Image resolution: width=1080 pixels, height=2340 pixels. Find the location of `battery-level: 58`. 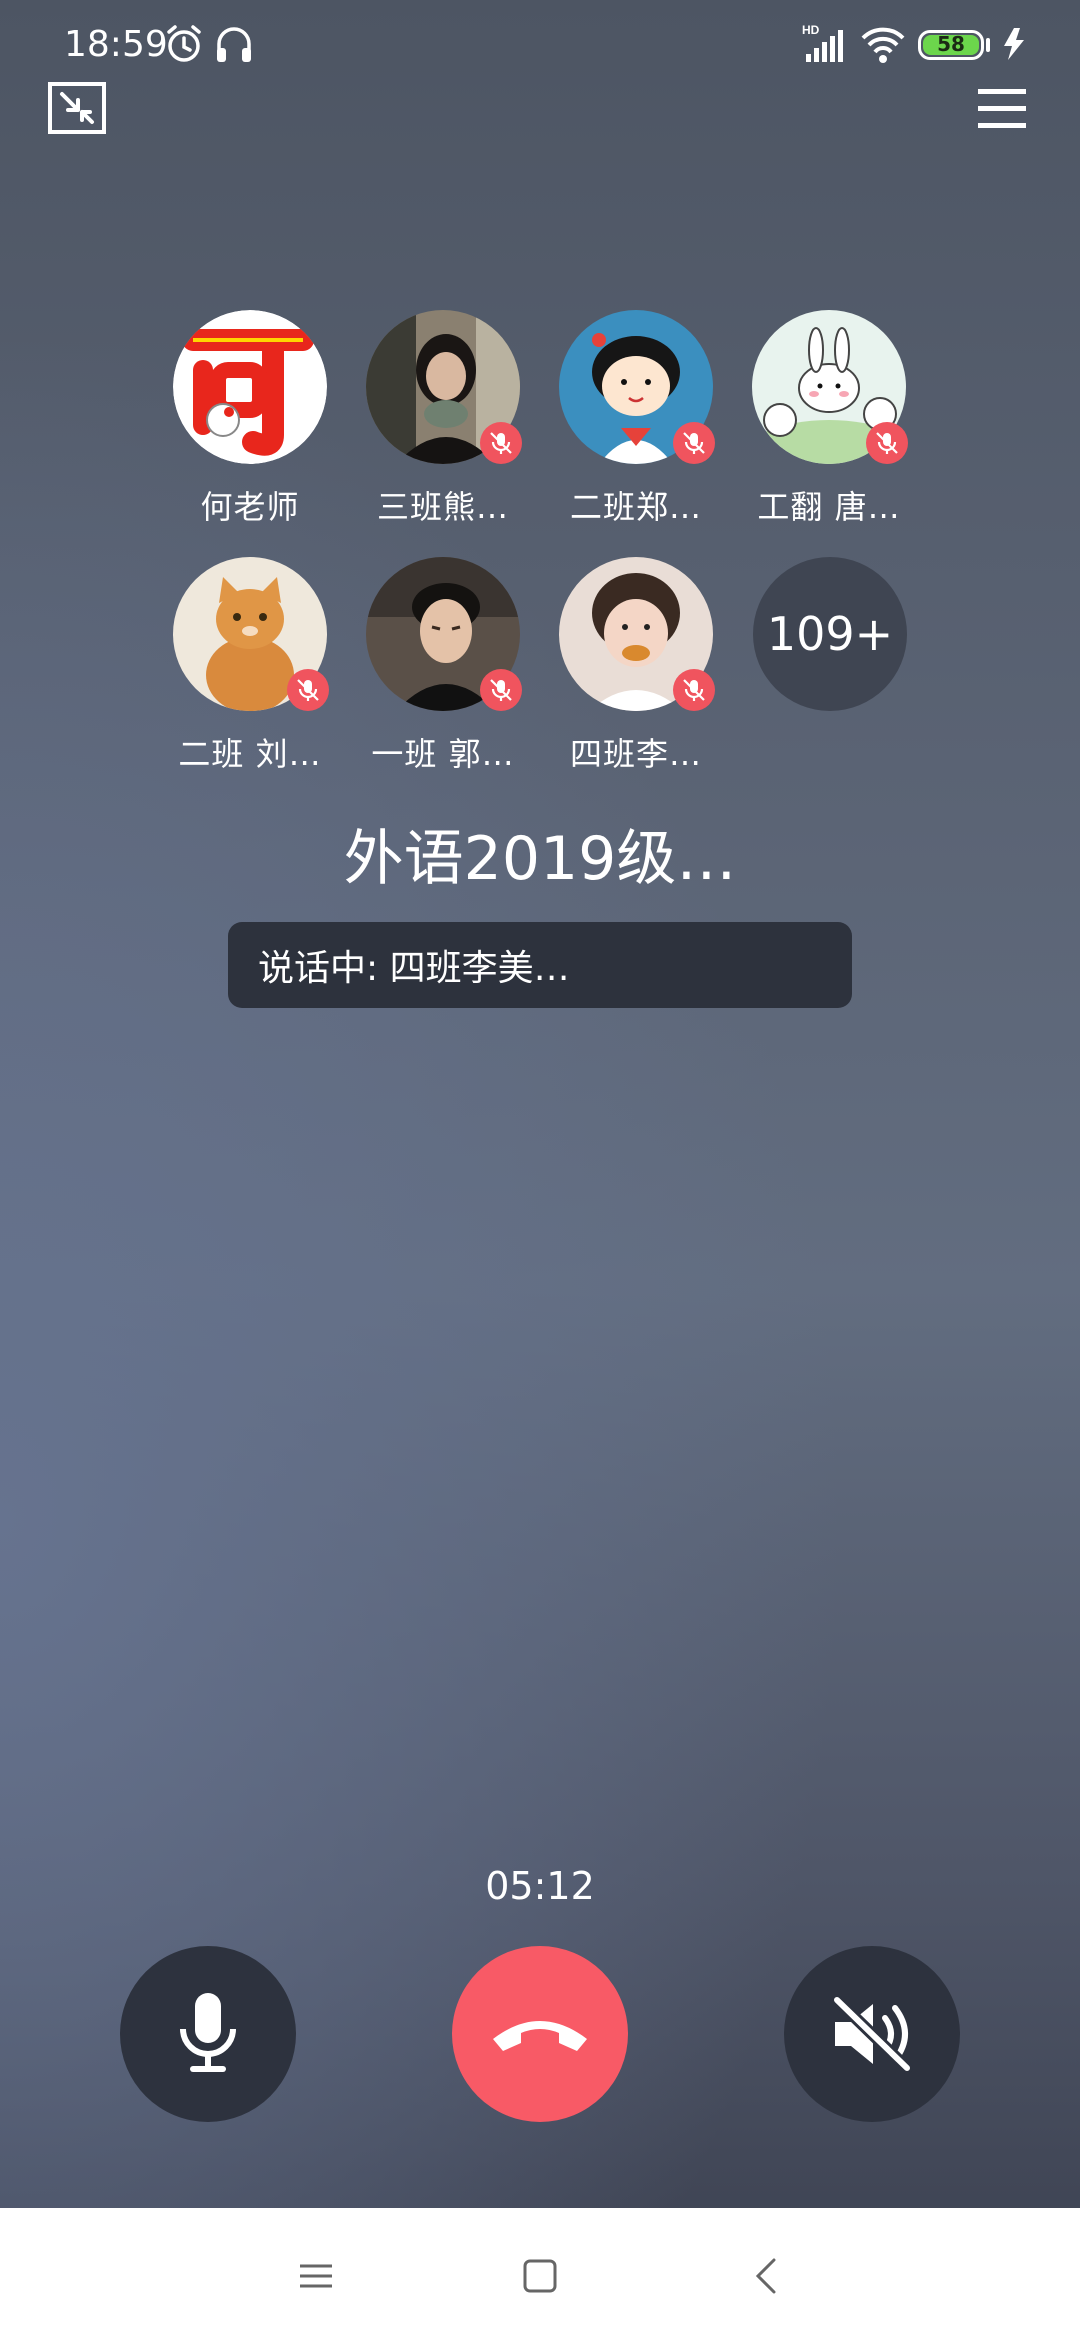

battery-level: 58 is located at coordinates (951, 44).